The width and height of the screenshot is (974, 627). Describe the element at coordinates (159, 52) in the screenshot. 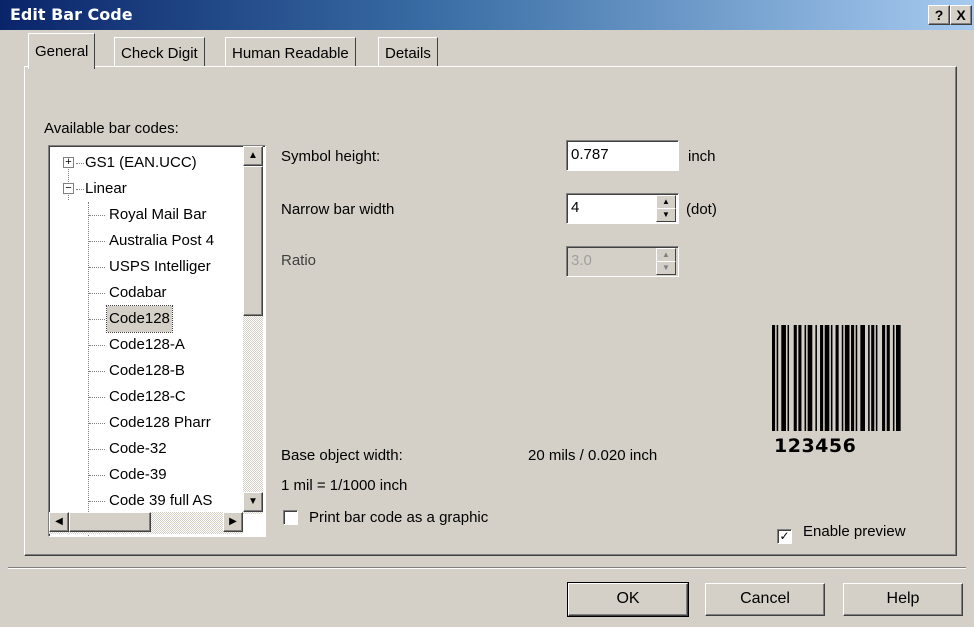

I see `tab-check-digit: Check Digit` at that location.